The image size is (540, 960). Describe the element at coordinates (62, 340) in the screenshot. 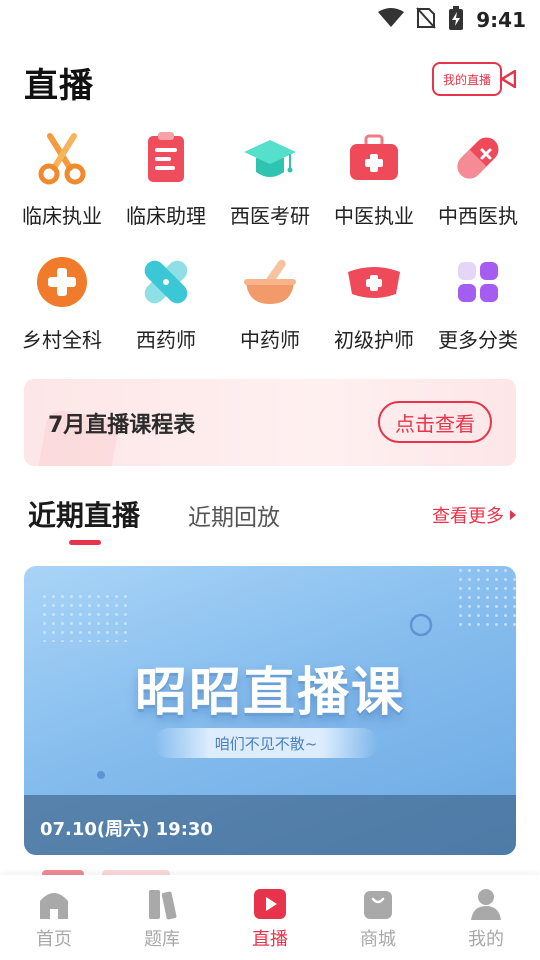

I see `category-label: 乡村全科` at that location.